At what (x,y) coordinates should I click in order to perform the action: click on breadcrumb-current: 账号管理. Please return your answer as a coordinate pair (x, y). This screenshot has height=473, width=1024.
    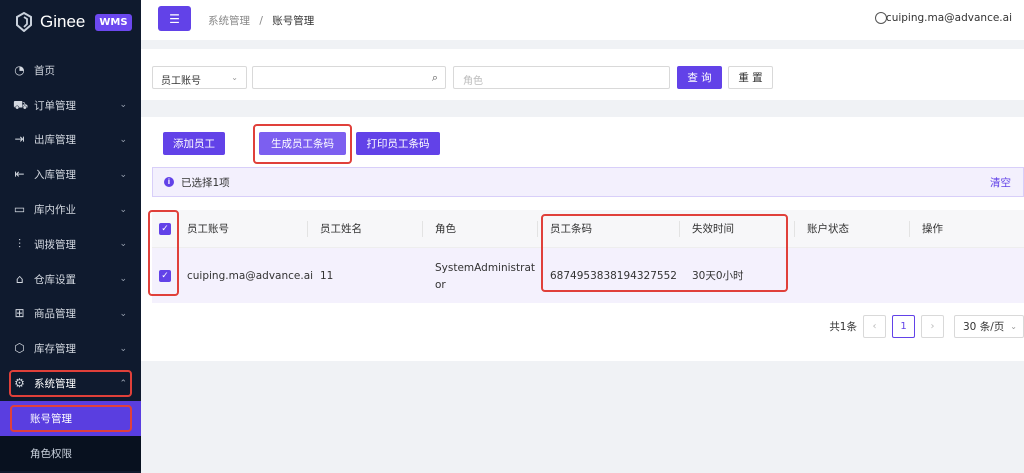
    Looking at the image, I should click on (293, 21).